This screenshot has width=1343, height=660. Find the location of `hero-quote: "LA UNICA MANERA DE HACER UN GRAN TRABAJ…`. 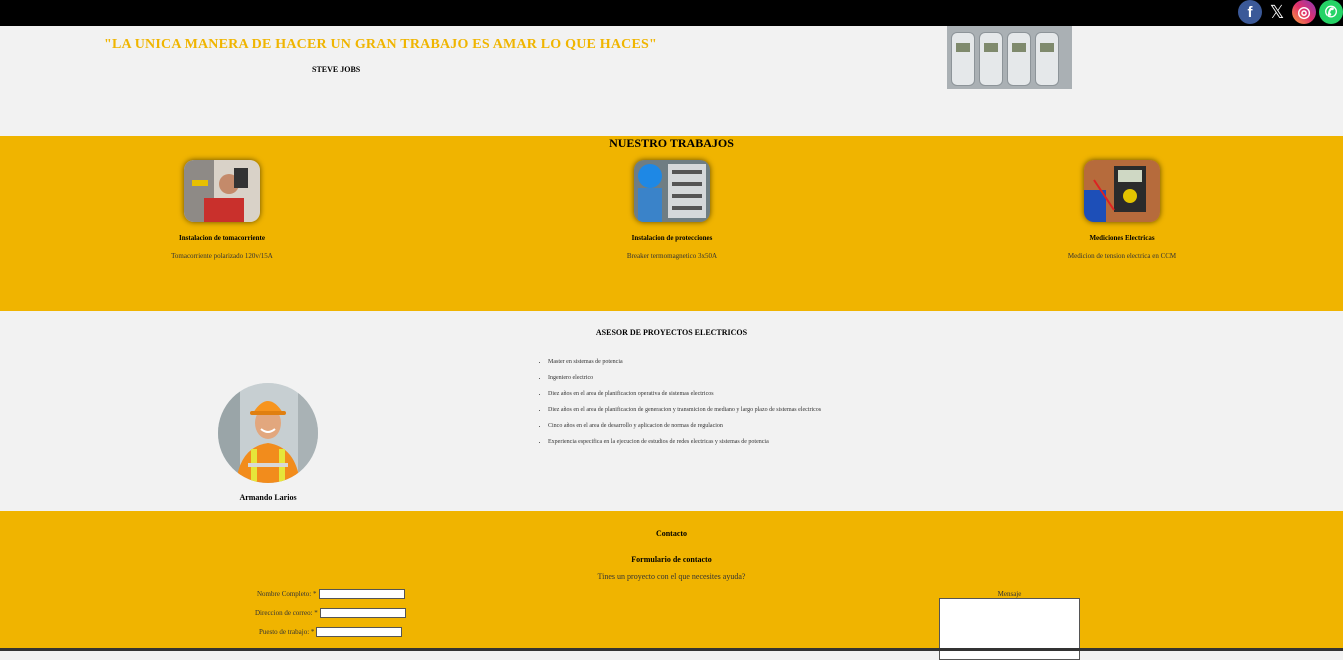

hero-quote: "LA UNICA MANERA DE HACER UN GRAN TRABAJ… is located at coordinates (380, 44).